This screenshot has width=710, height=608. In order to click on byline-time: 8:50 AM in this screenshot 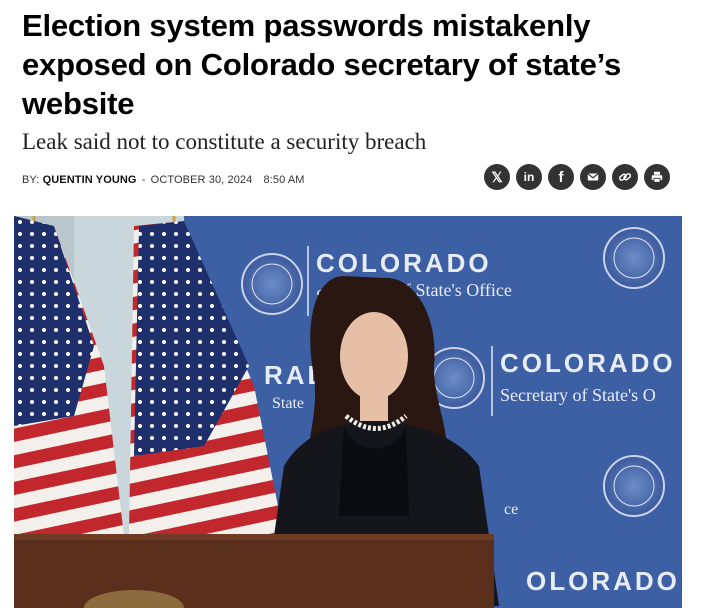, I will do `click(284, 180)`.